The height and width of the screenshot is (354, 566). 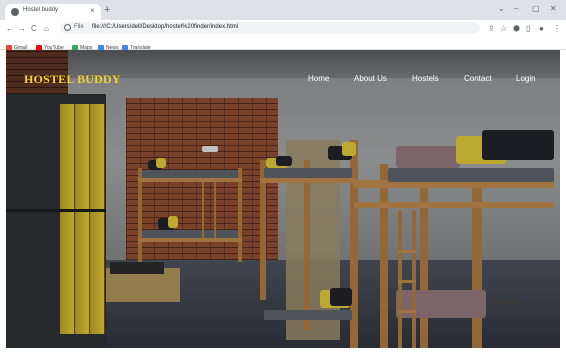 I want to click on tab-favicon-icon, so click(x=15, y=12).